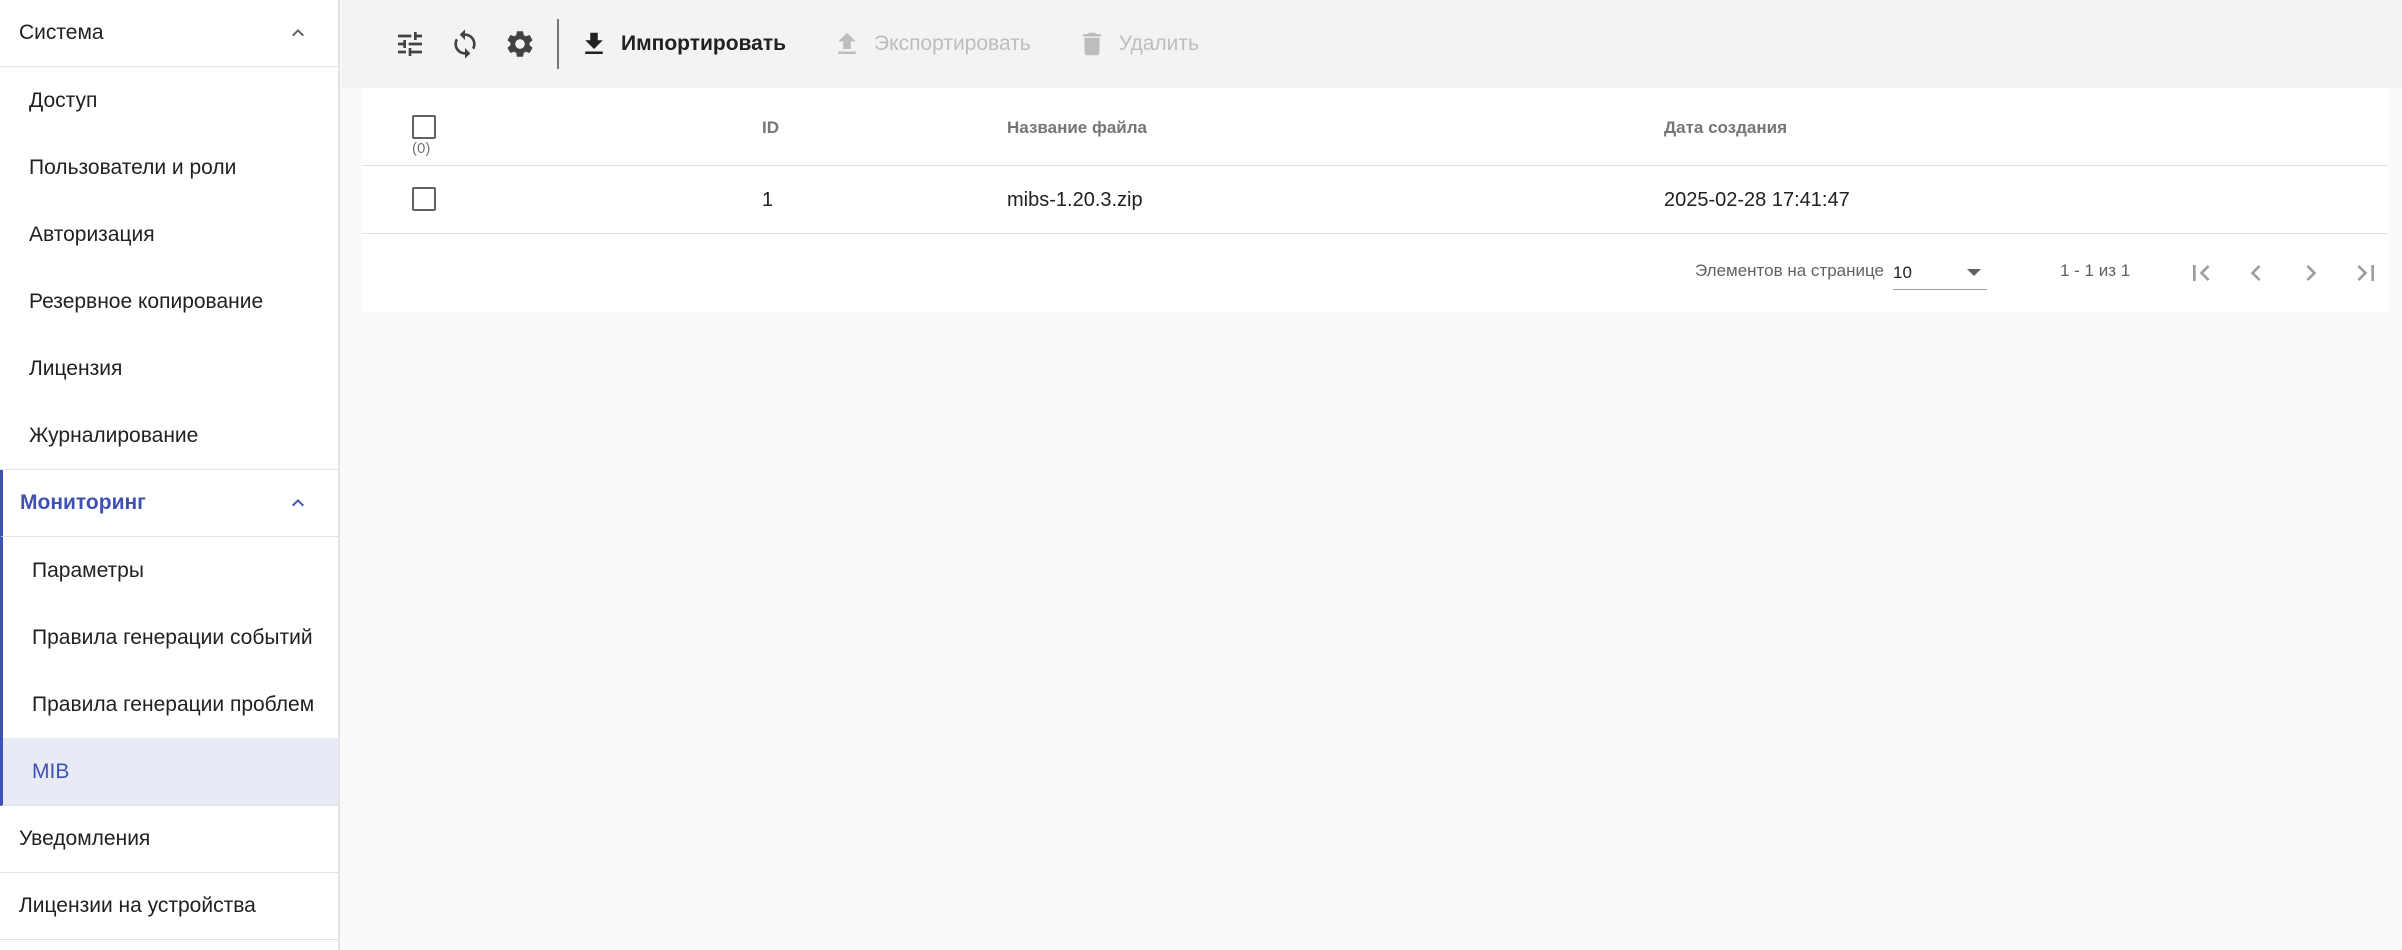 The image size is (2402, 950). I want to click on cell-created: 2025-02-28 17:41:47, so click(1757, 200).